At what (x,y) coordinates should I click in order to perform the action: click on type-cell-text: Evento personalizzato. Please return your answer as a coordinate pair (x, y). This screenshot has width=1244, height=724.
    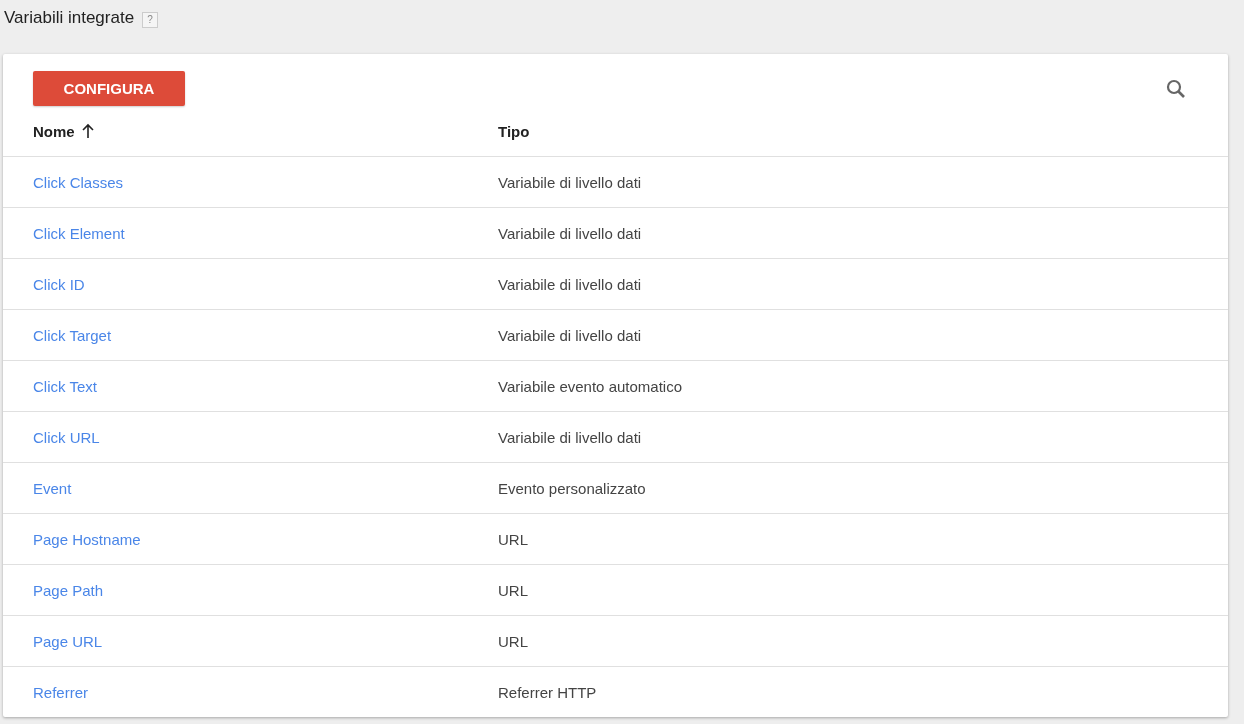
    Looking at the image, I should click on (572, 488).